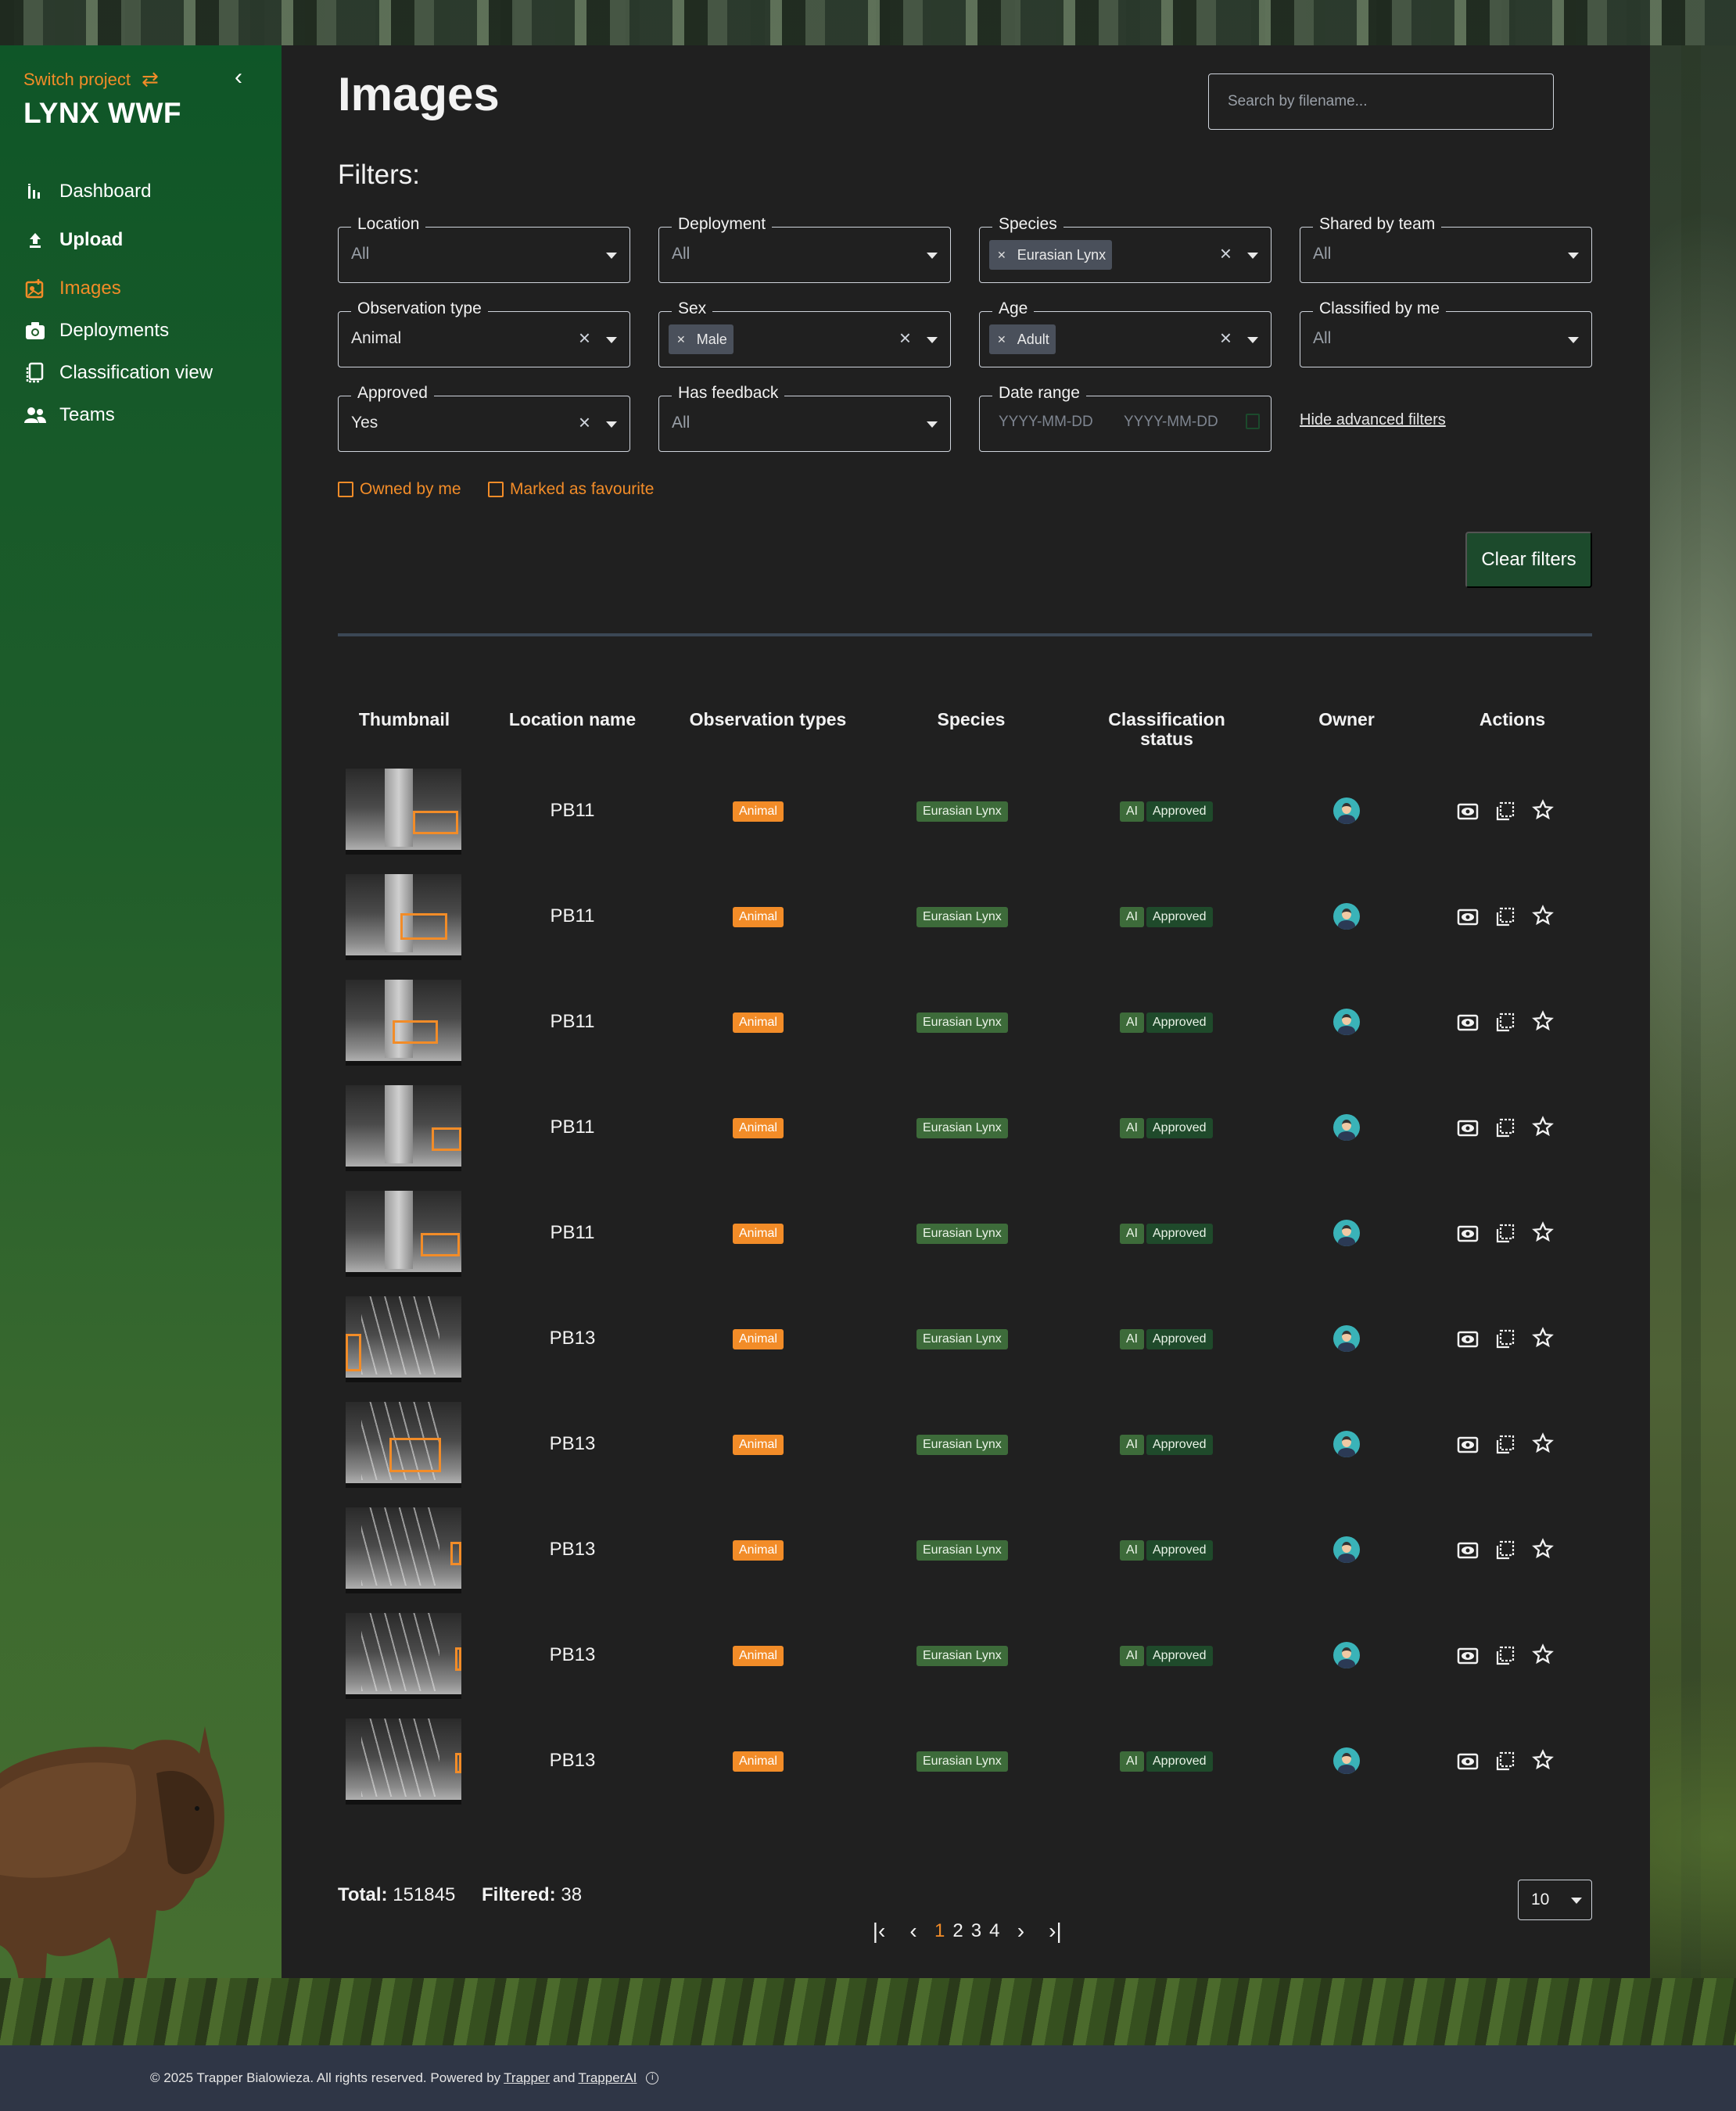  Describe the element at coordinates (976, 1931) in the screenshot. I see `page-number: 3` at that location.